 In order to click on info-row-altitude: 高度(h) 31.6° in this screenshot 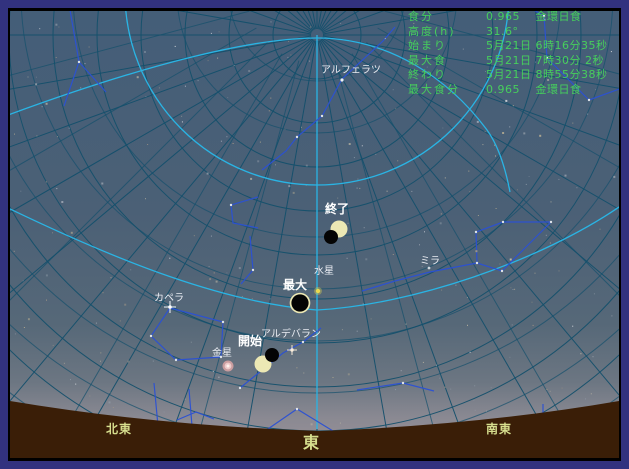, I will do `click(517, 32)`.